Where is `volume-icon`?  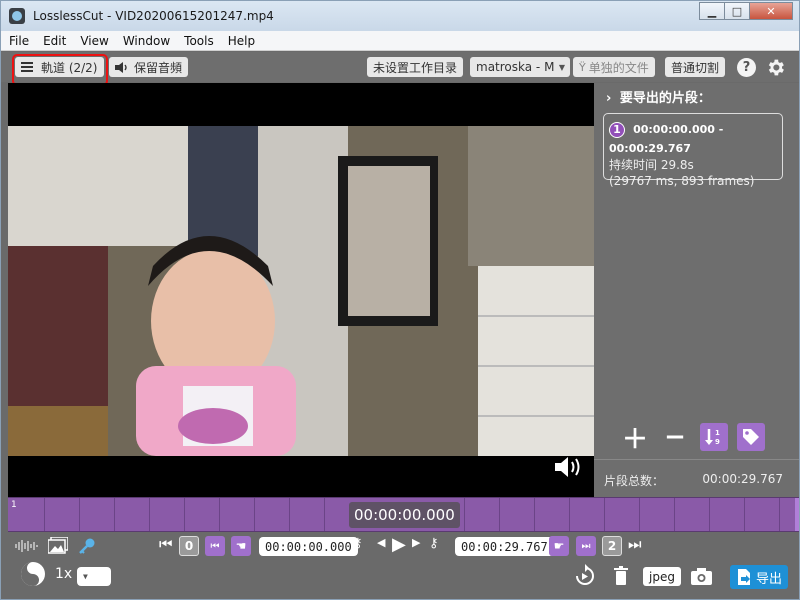 volume-icon is located at coordinates (569, 467).